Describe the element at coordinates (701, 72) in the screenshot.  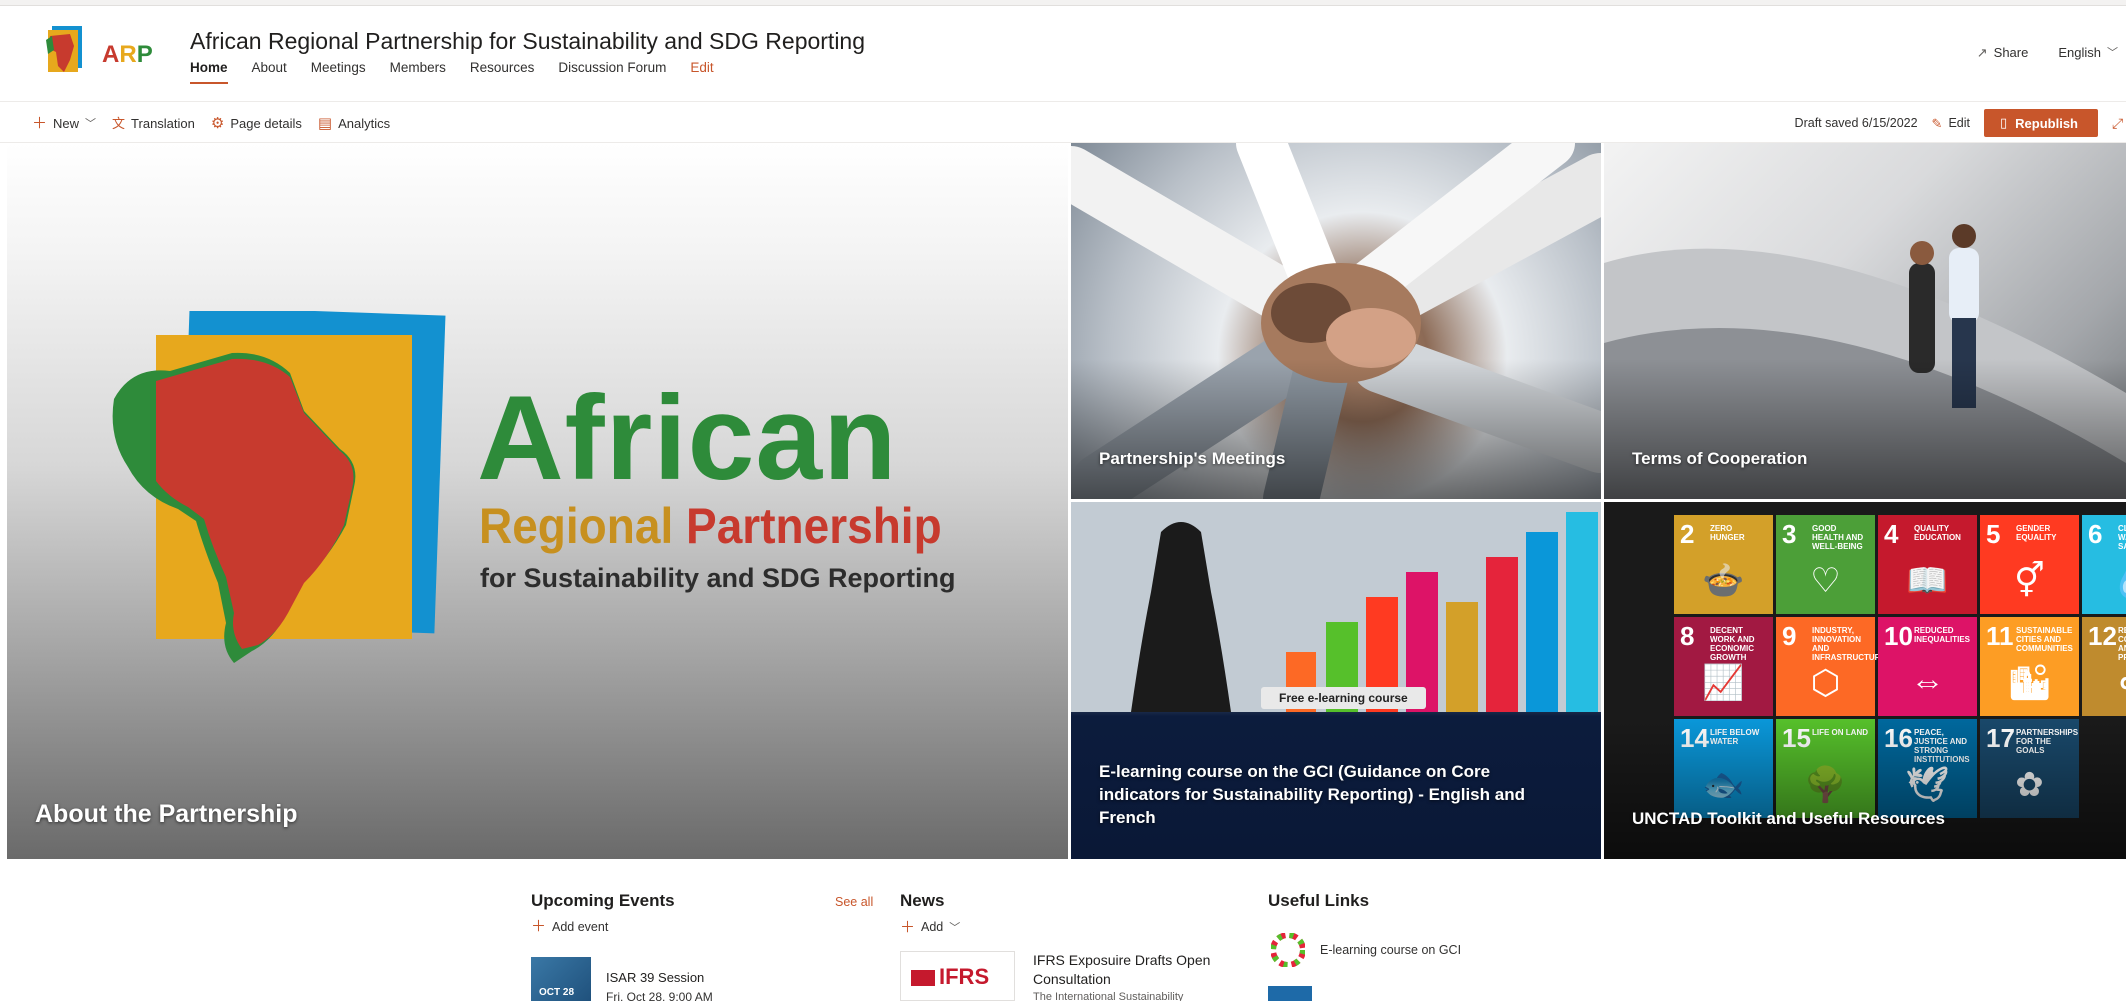
I see `nav-edit-link: Edit` at that location.